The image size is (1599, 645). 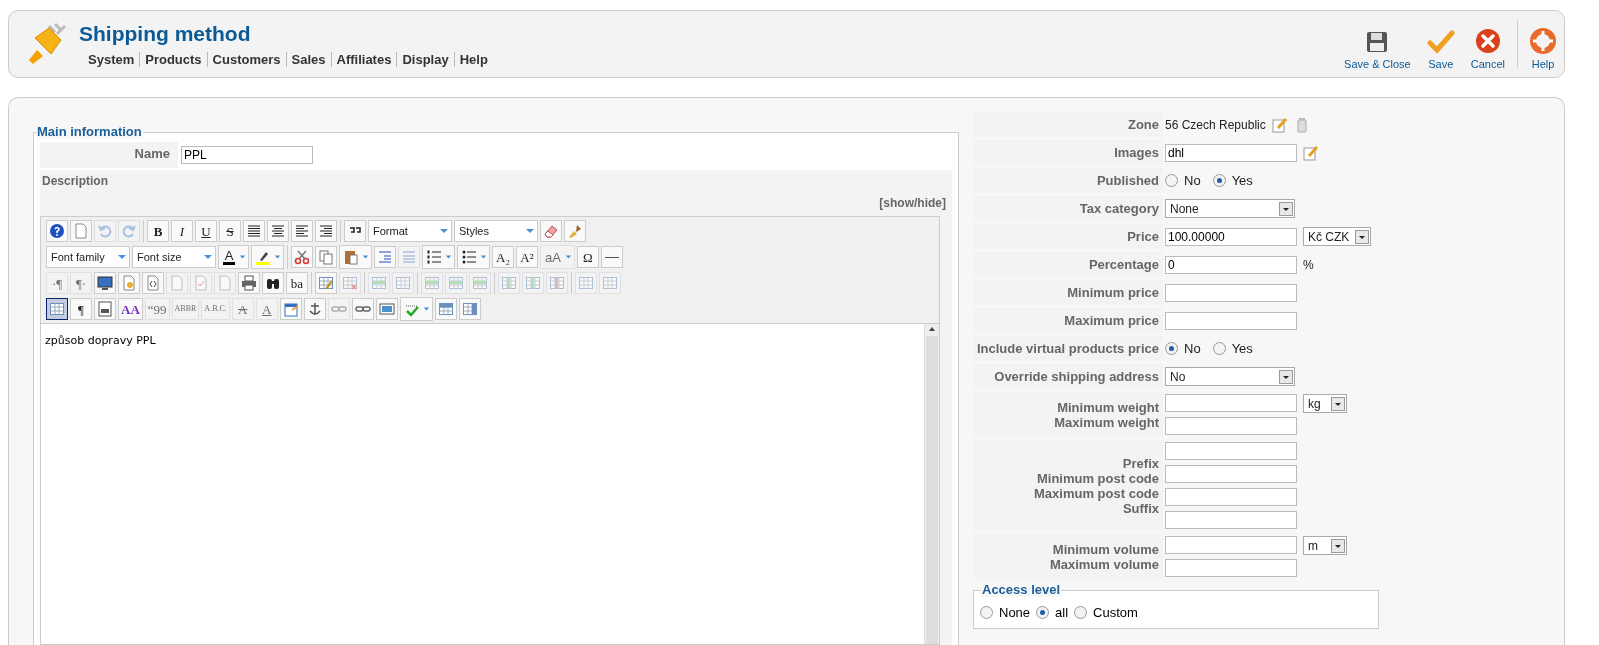 I want to click on field-label: Images, so click(x=1136, y=152).